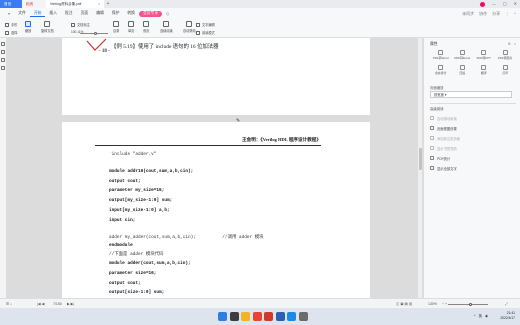  Describe the element at coordinates (444, 304) in the screenshot. I see `zoom-out-in-buttons: − +` at that location.